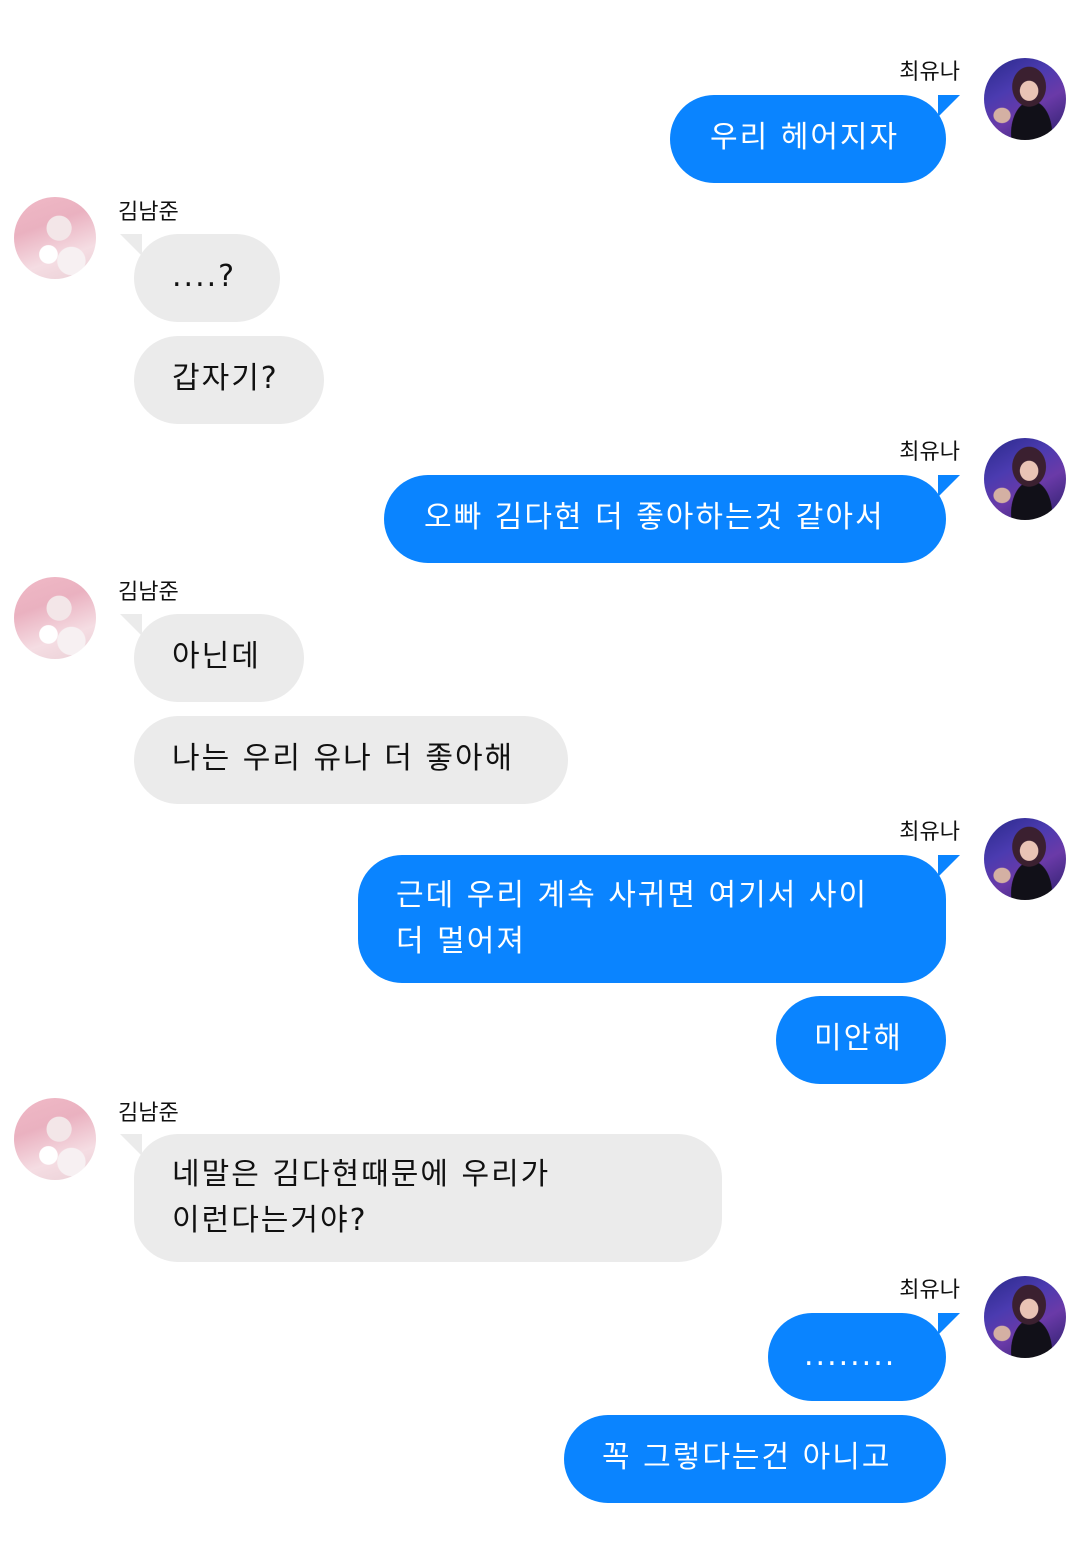 This screenshot has width=1080, height=1557. I want to click on message-bubble-incoming: 네말은 김다현때문에 우리가 이런다는거야?, so click(428, 1198).